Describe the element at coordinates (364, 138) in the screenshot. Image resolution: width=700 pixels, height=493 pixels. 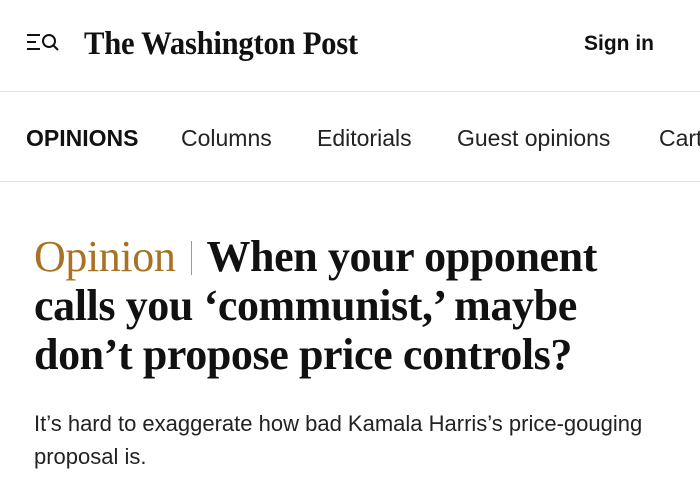
I see `nav-item-editorials: Editorials` at that location.